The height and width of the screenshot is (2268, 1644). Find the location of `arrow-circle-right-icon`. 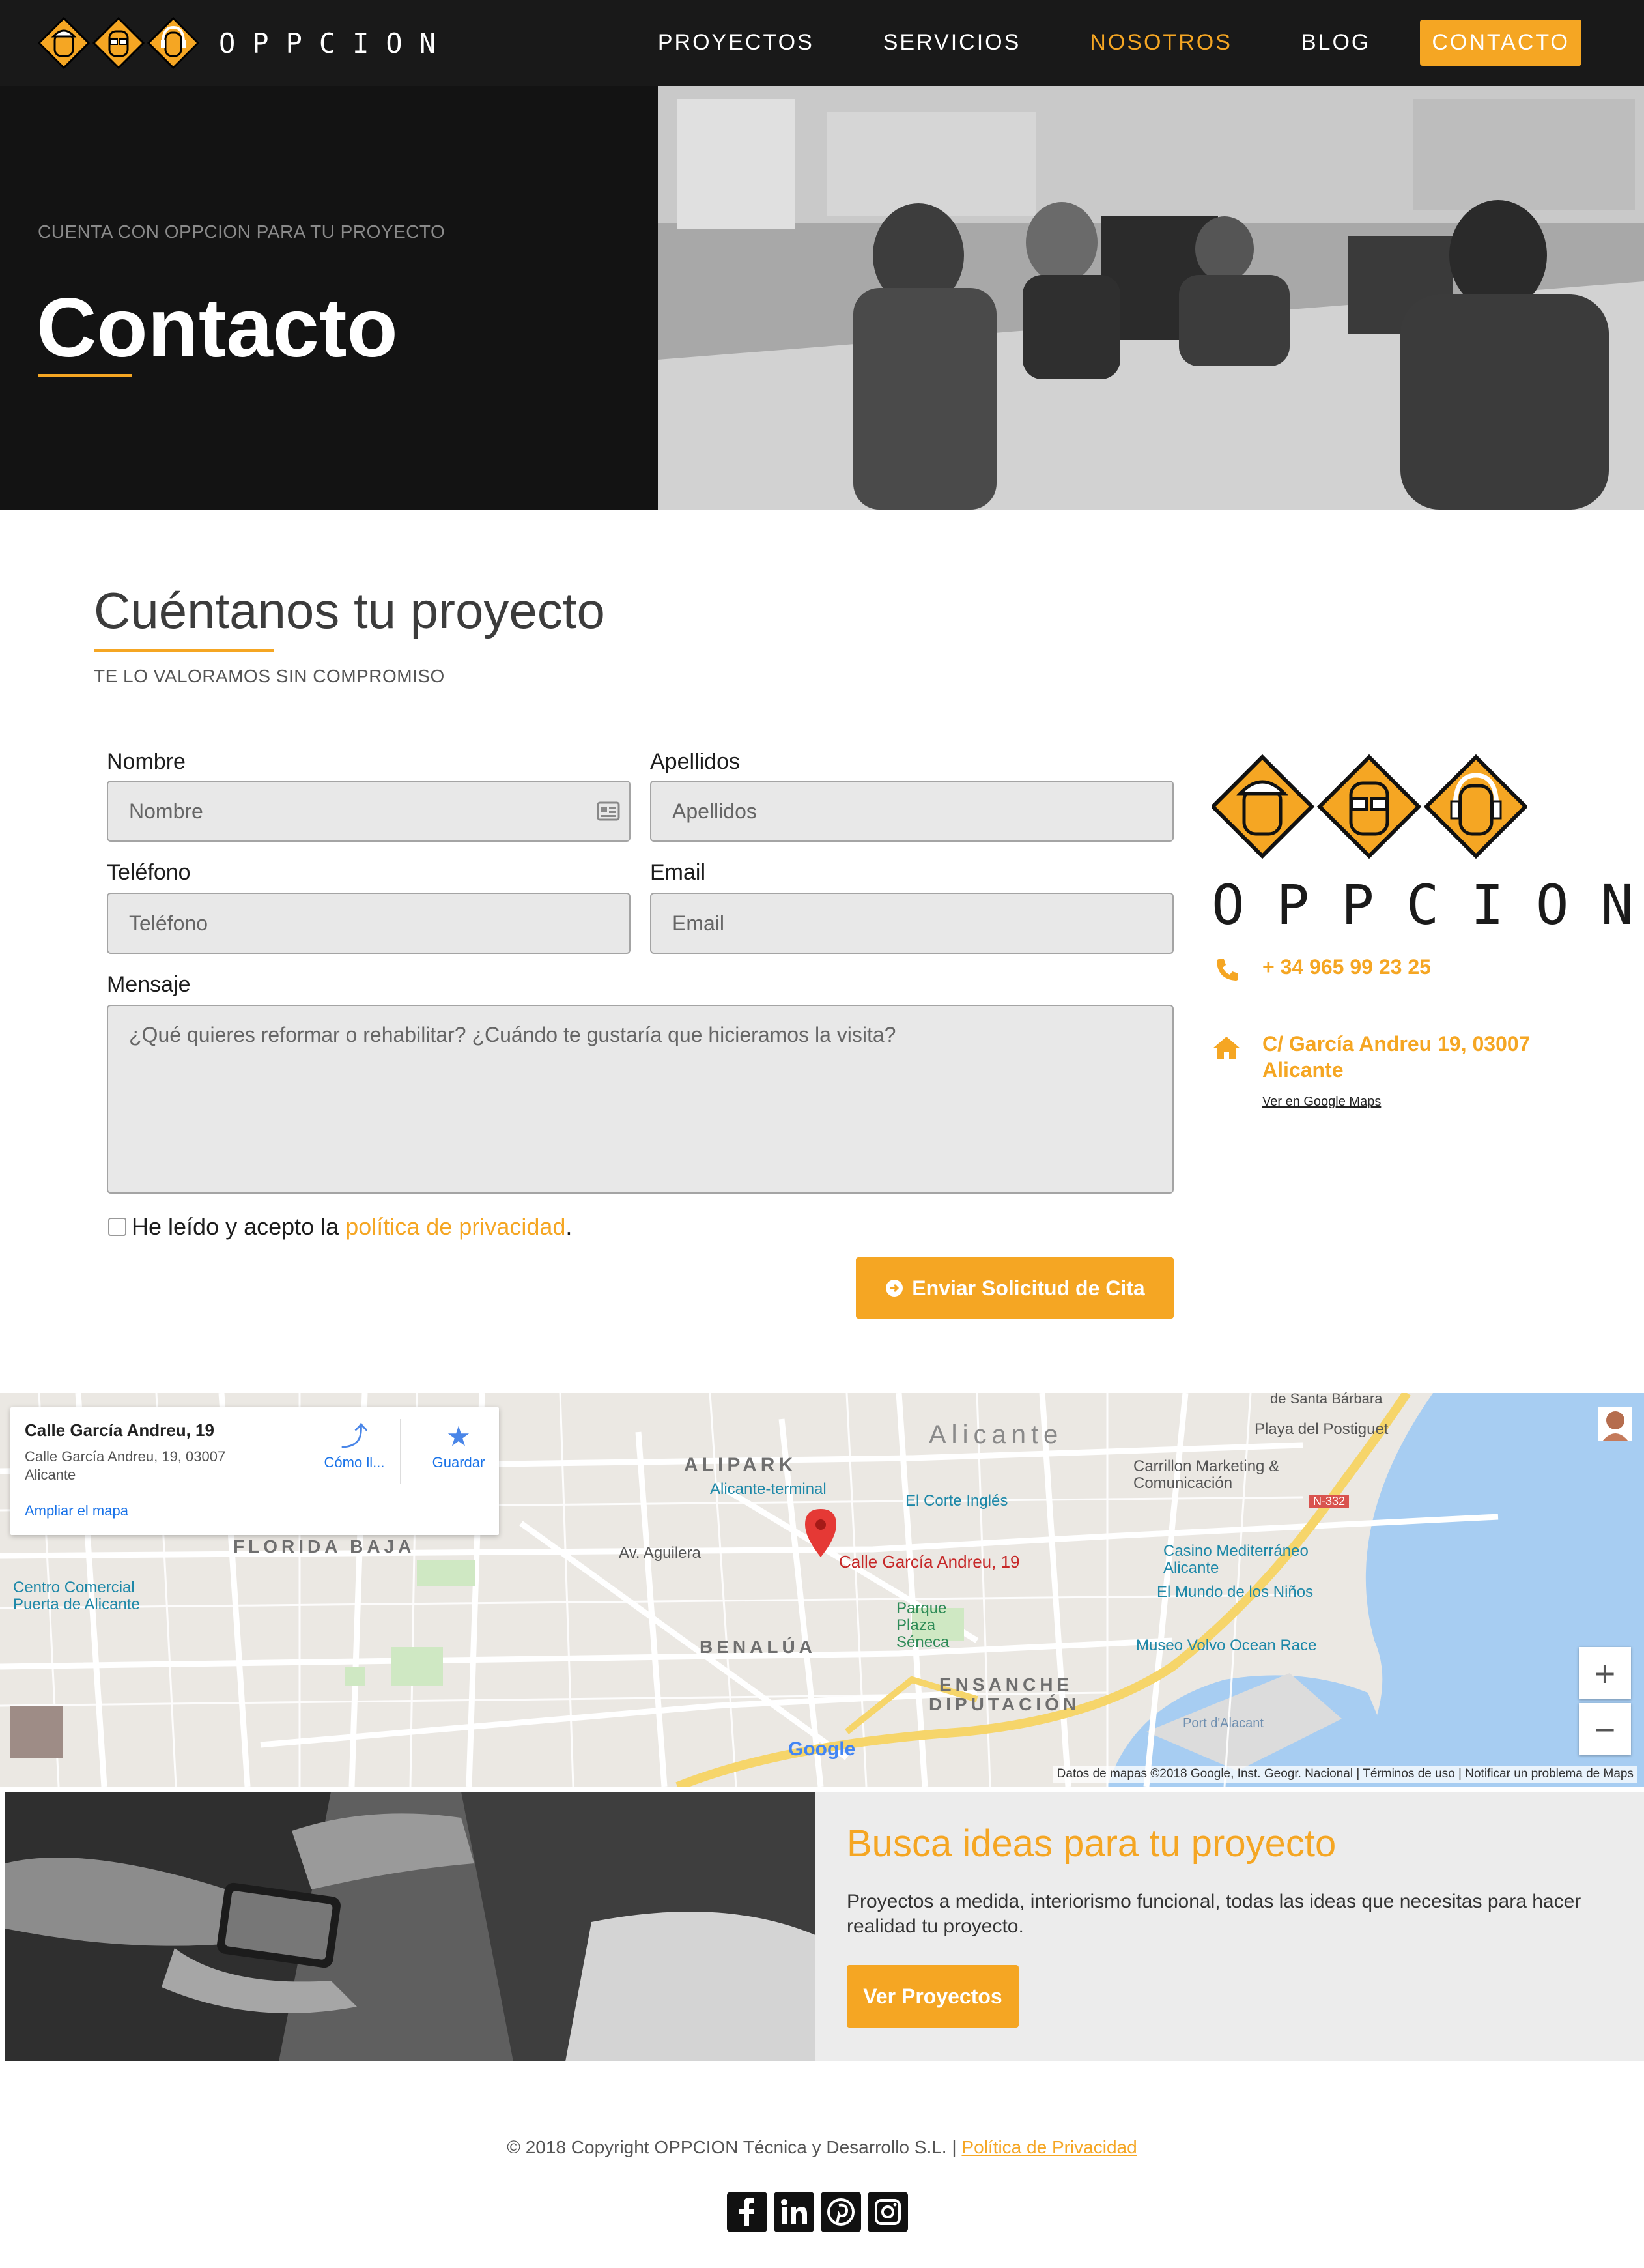

arrow-circle-right-icon is located at coordinates (895, 1288).